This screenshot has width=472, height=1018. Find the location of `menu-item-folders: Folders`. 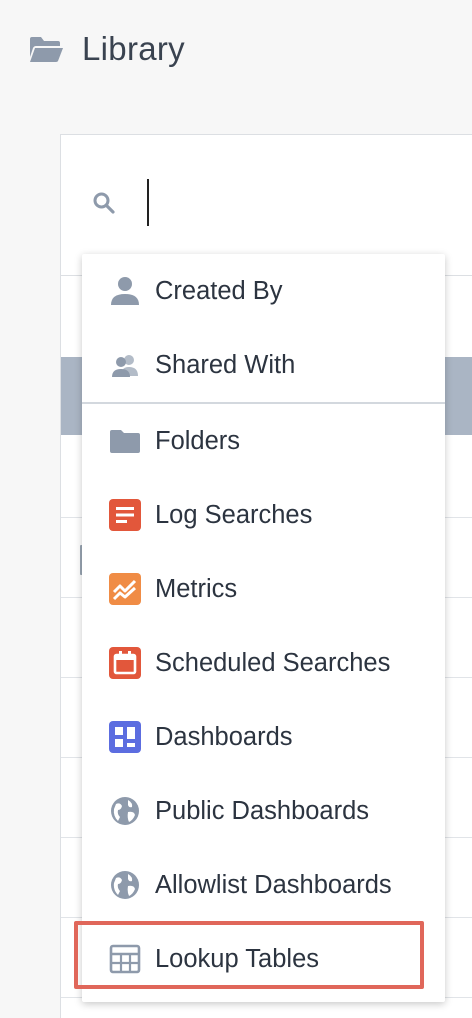

menu-item-folders: Folders is located at coordinates (263, 441).